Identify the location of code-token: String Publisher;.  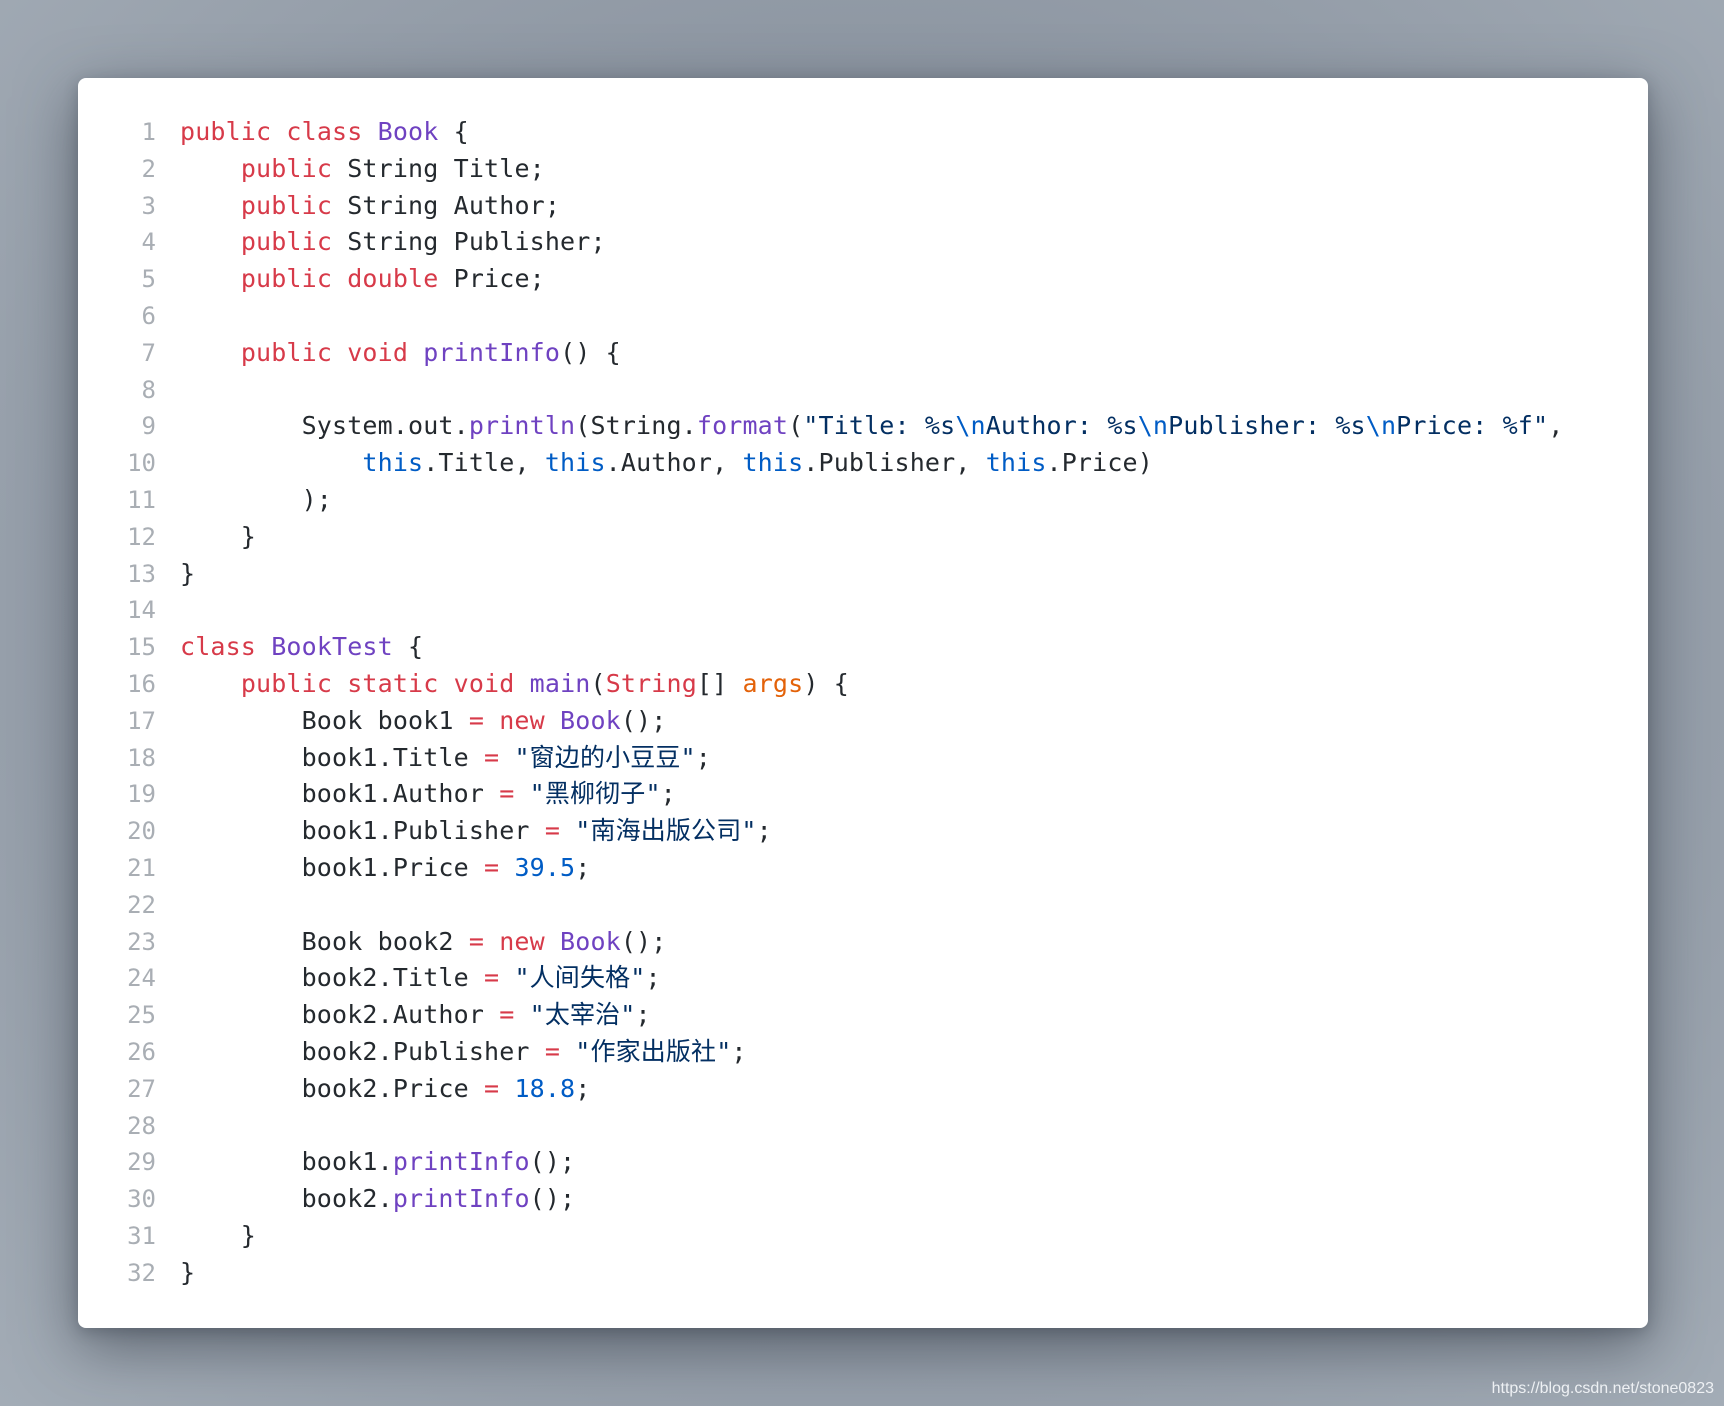
(469, 242).